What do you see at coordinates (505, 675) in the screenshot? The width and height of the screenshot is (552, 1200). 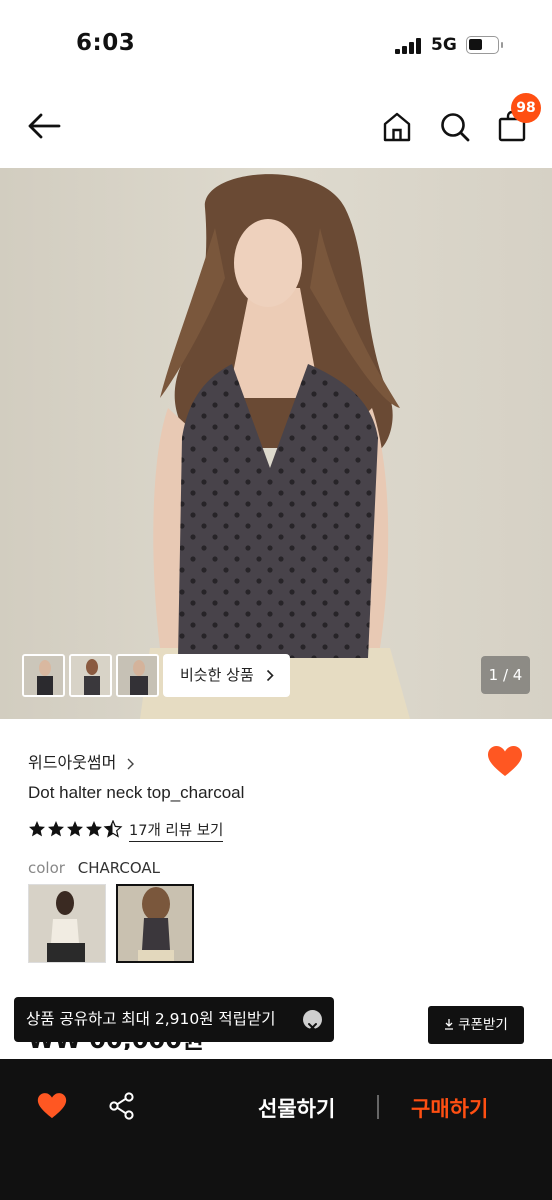 I see `image-counter: 1 / 4` at bounding box center [505, 675].